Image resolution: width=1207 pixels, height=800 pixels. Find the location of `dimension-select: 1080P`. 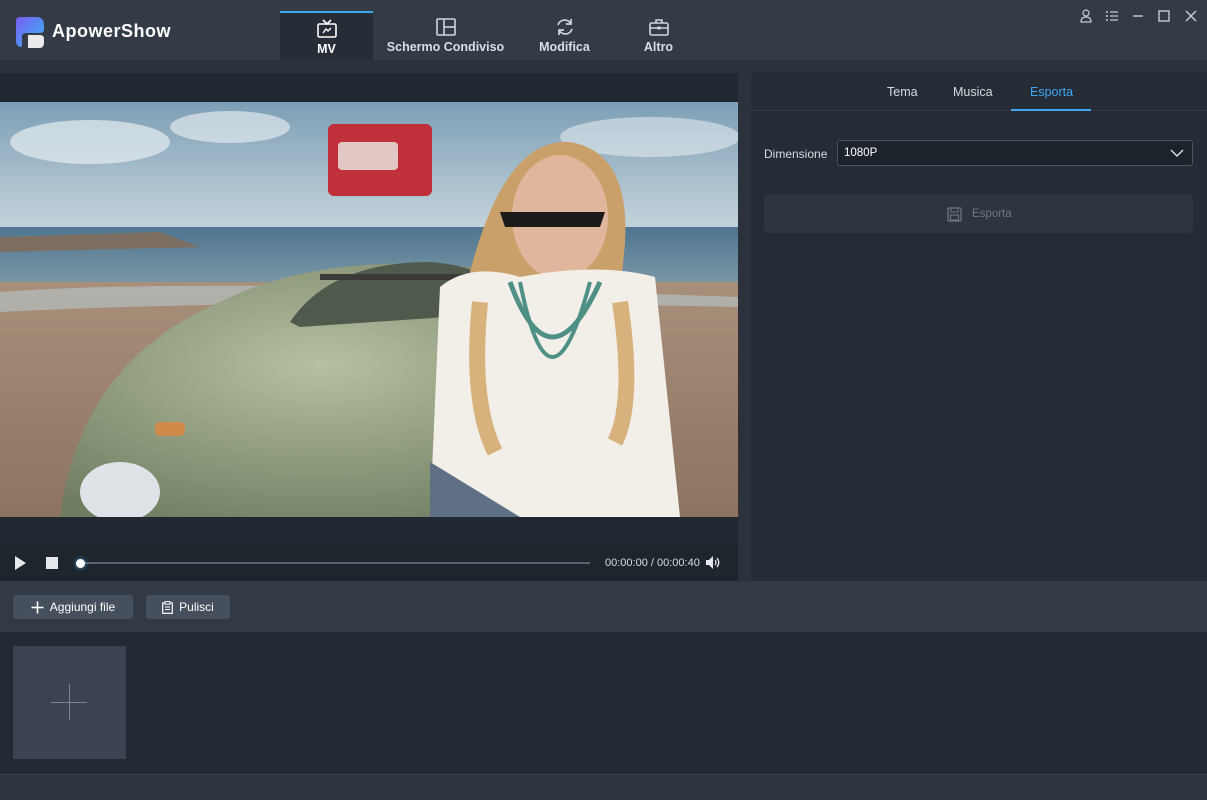

dimension-select: 1080P is located at coordinates (1015, 153).